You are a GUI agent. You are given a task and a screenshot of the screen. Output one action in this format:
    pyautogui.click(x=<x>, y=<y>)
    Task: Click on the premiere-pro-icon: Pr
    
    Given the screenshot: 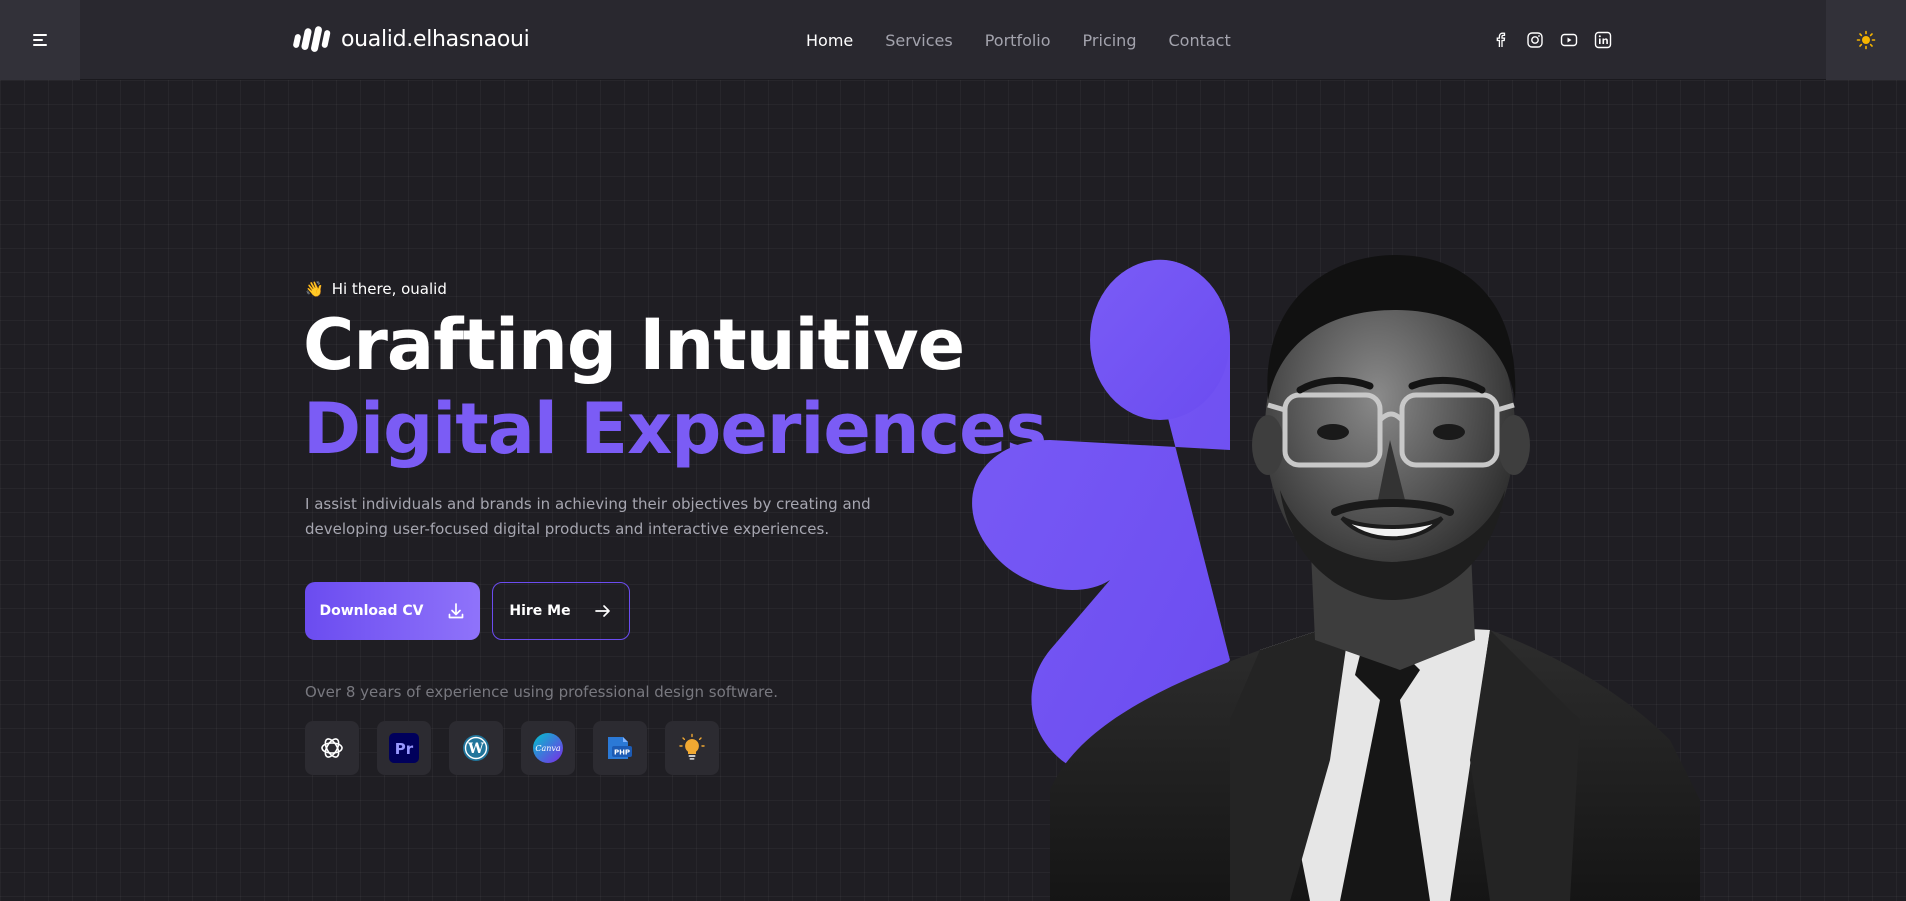 What is the action you would take?
    pyautogui.click(x=404, y=748)
    